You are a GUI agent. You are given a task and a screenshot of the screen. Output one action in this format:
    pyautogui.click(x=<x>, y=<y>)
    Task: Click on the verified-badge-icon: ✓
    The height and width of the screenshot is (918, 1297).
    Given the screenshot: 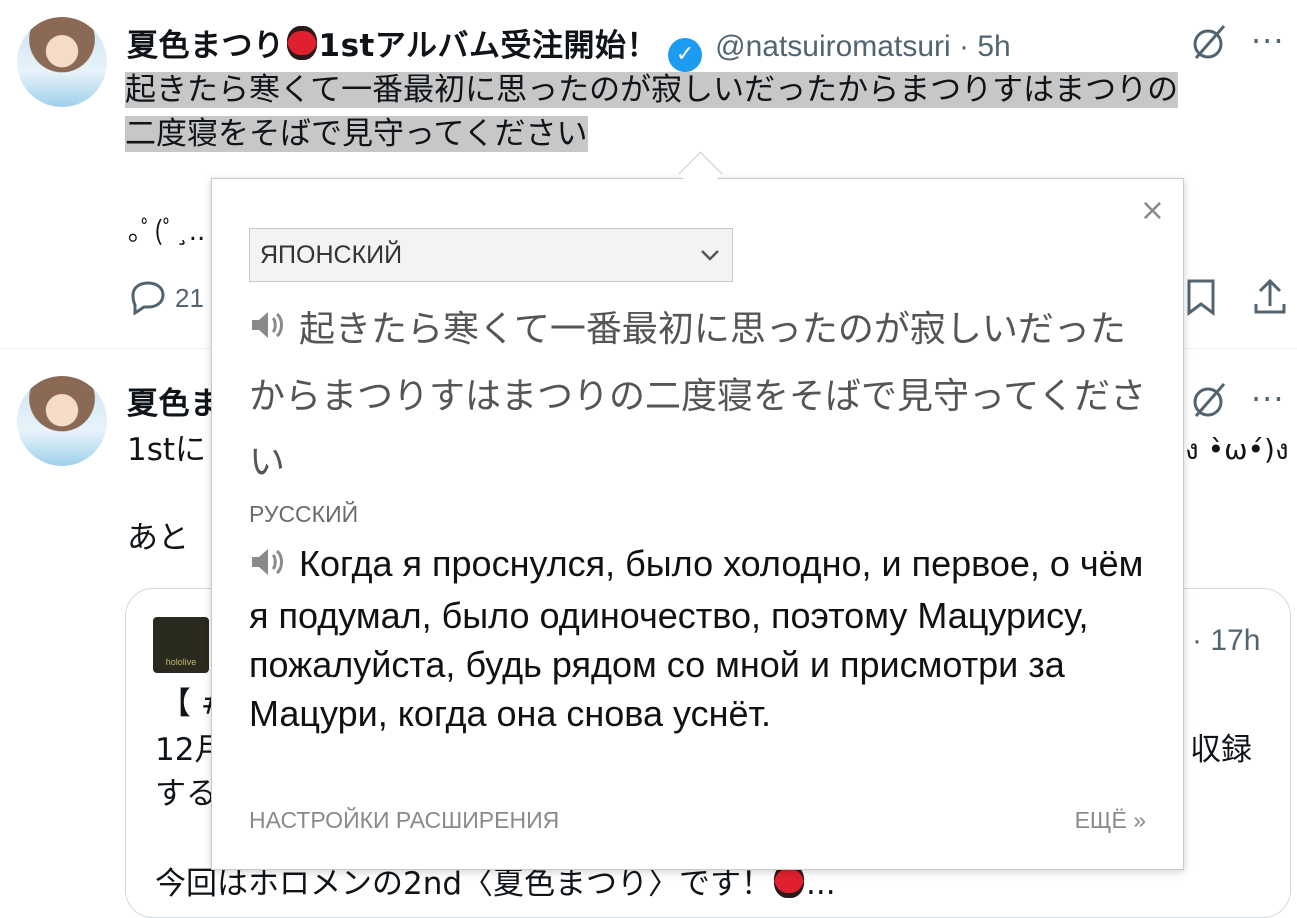 What is the action you would take?
    pyautogui.click(x=685, y=55)
    